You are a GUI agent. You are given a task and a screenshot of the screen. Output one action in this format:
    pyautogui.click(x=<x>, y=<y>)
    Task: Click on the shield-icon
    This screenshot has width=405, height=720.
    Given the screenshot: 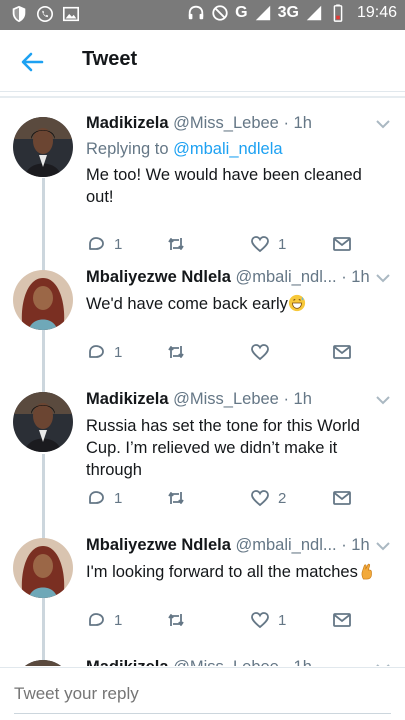 What is the action you would take?
    pyautogui.click(x=19, y=14)
    